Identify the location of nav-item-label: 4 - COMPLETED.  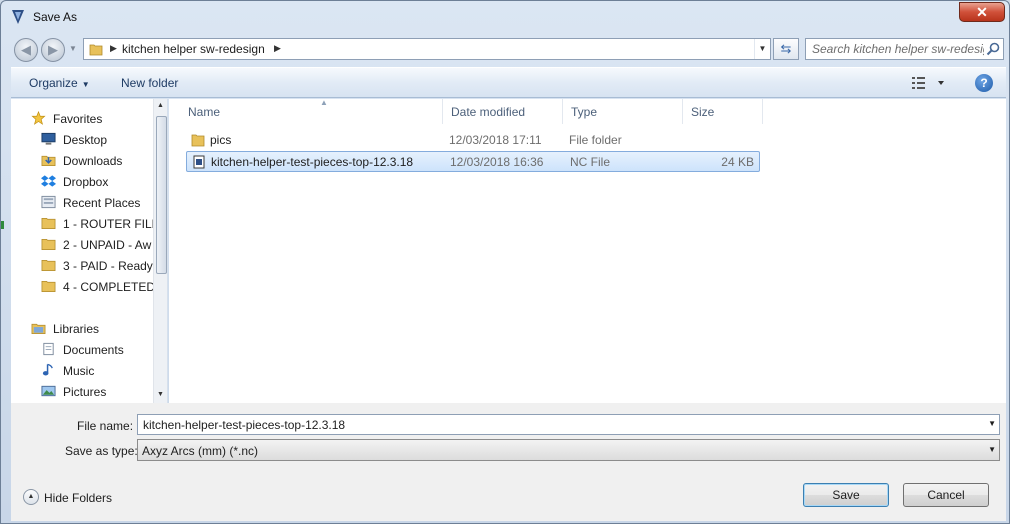
(108, 287).